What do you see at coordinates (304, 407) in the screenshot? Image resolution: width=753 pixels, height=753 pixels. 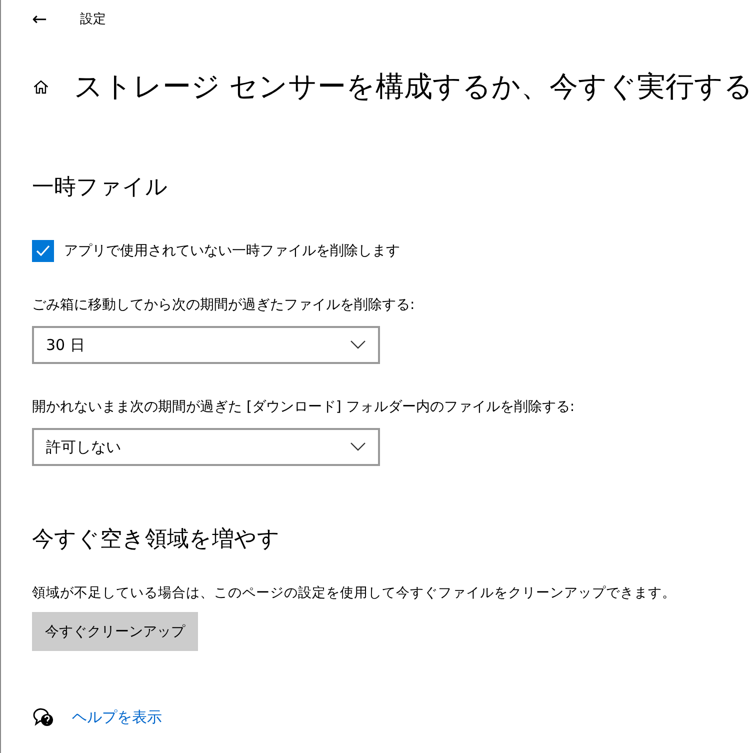 I see `dropdown-label: 開かれないまま次の期間が過ぎた [ダウンロード] フォルダー内のファイルを削除する:` at bounding box center [304, 407].